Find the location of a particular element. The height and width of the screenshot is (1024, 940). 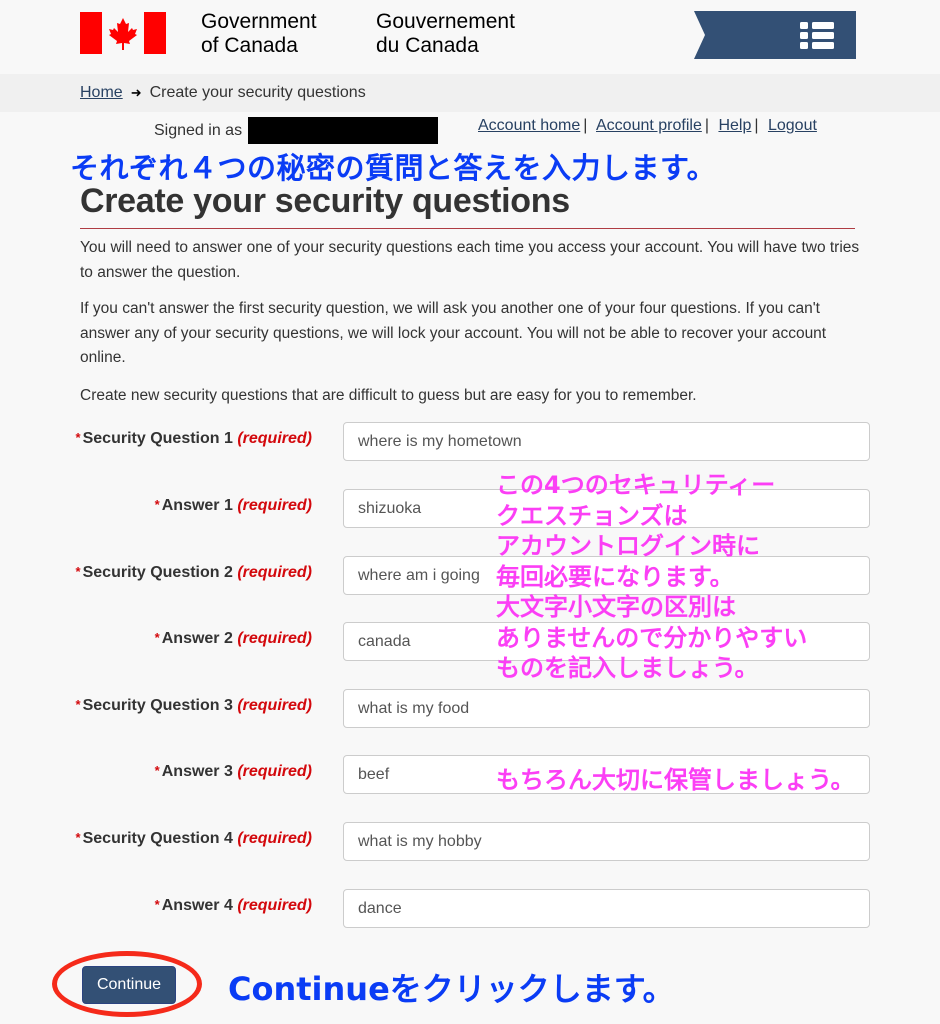

field-label-text: Answer 3 is located at coordinates (197, 771).